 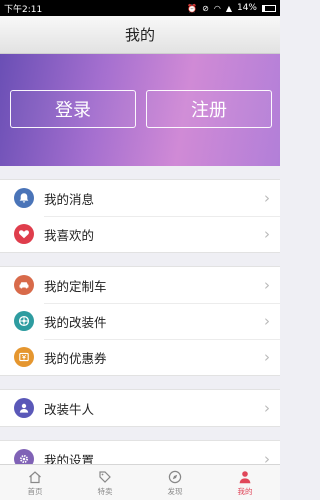 I want to click on menu-group-messages: 我的消息 › 我喜欢的 ›, so click(x=140, y=216).